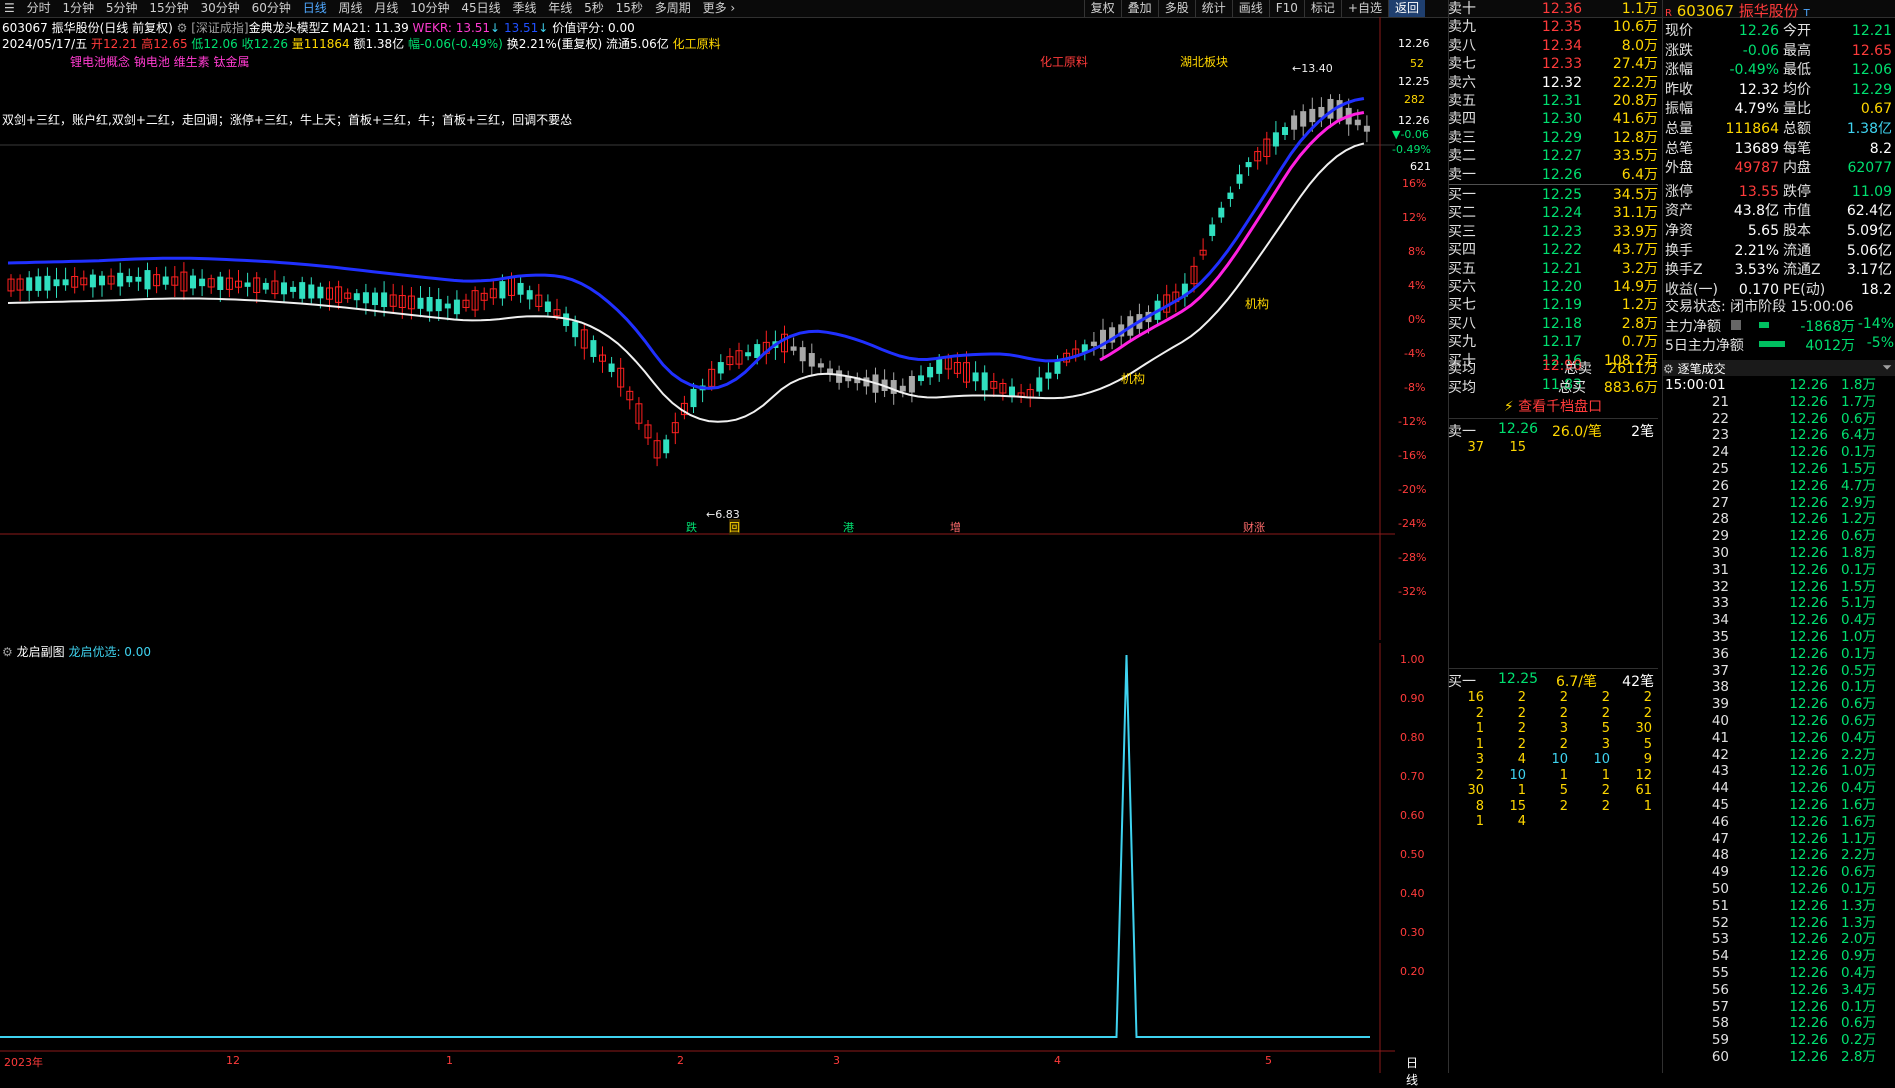 Image resolution: width=1895 pixels, height=1088 pixels. I want to click on ask-row: 卖四 12.30 41.6万, so click(1553, 119).